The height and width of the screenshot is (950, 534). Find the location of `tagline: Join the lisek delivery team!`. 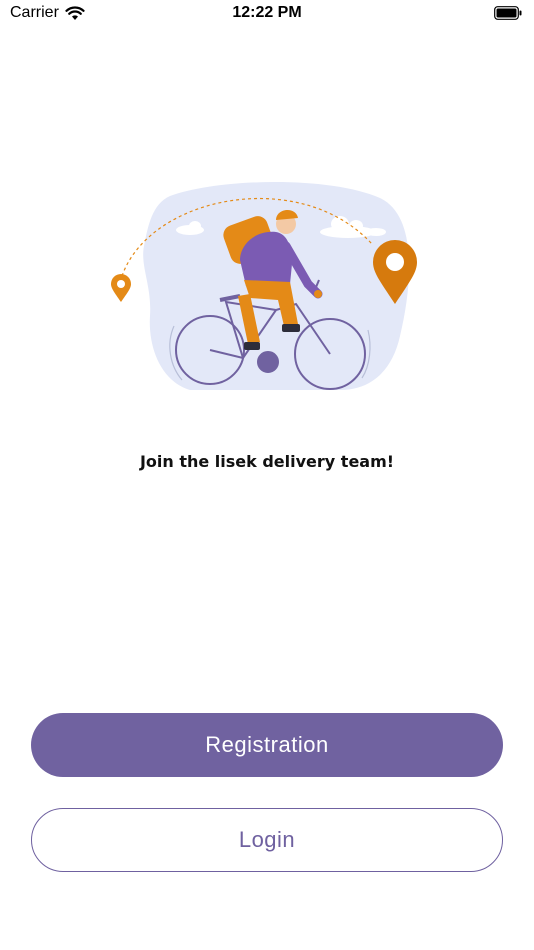

tagline: Join the lisek delivery team! is located at coordinates (267, 461).